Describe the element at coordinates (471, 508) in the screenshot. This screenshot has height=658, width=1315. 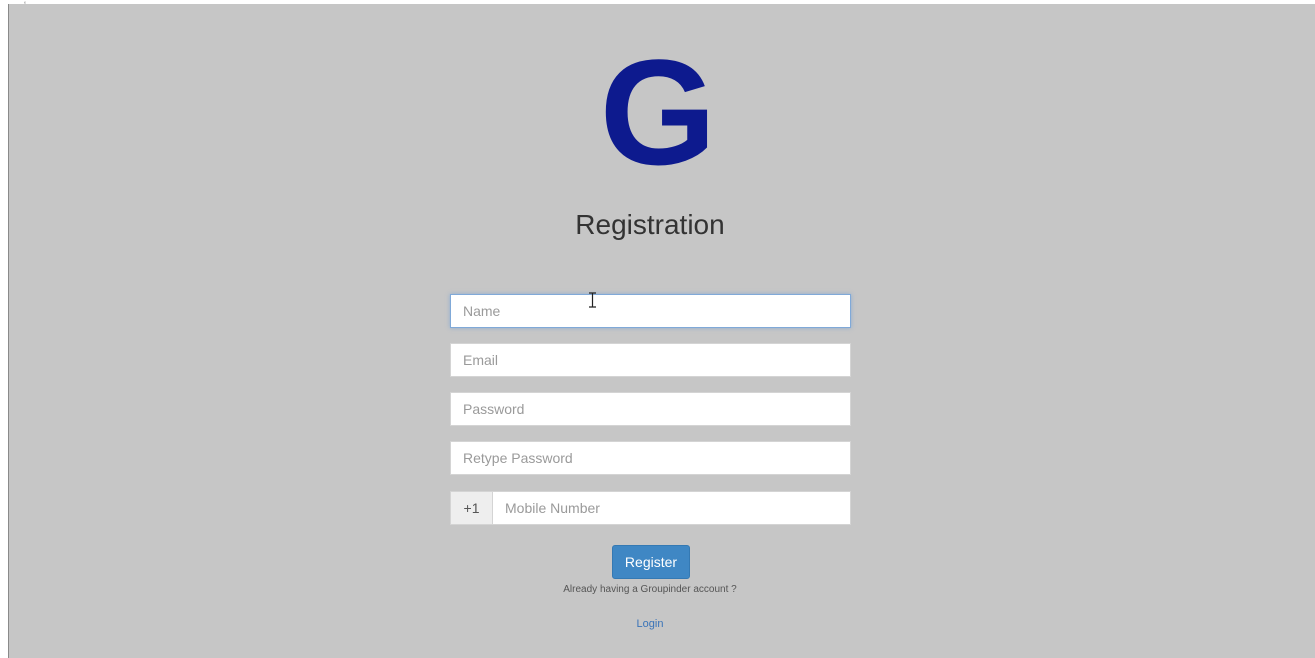
I see `country-code-prefix: +1` at that location.